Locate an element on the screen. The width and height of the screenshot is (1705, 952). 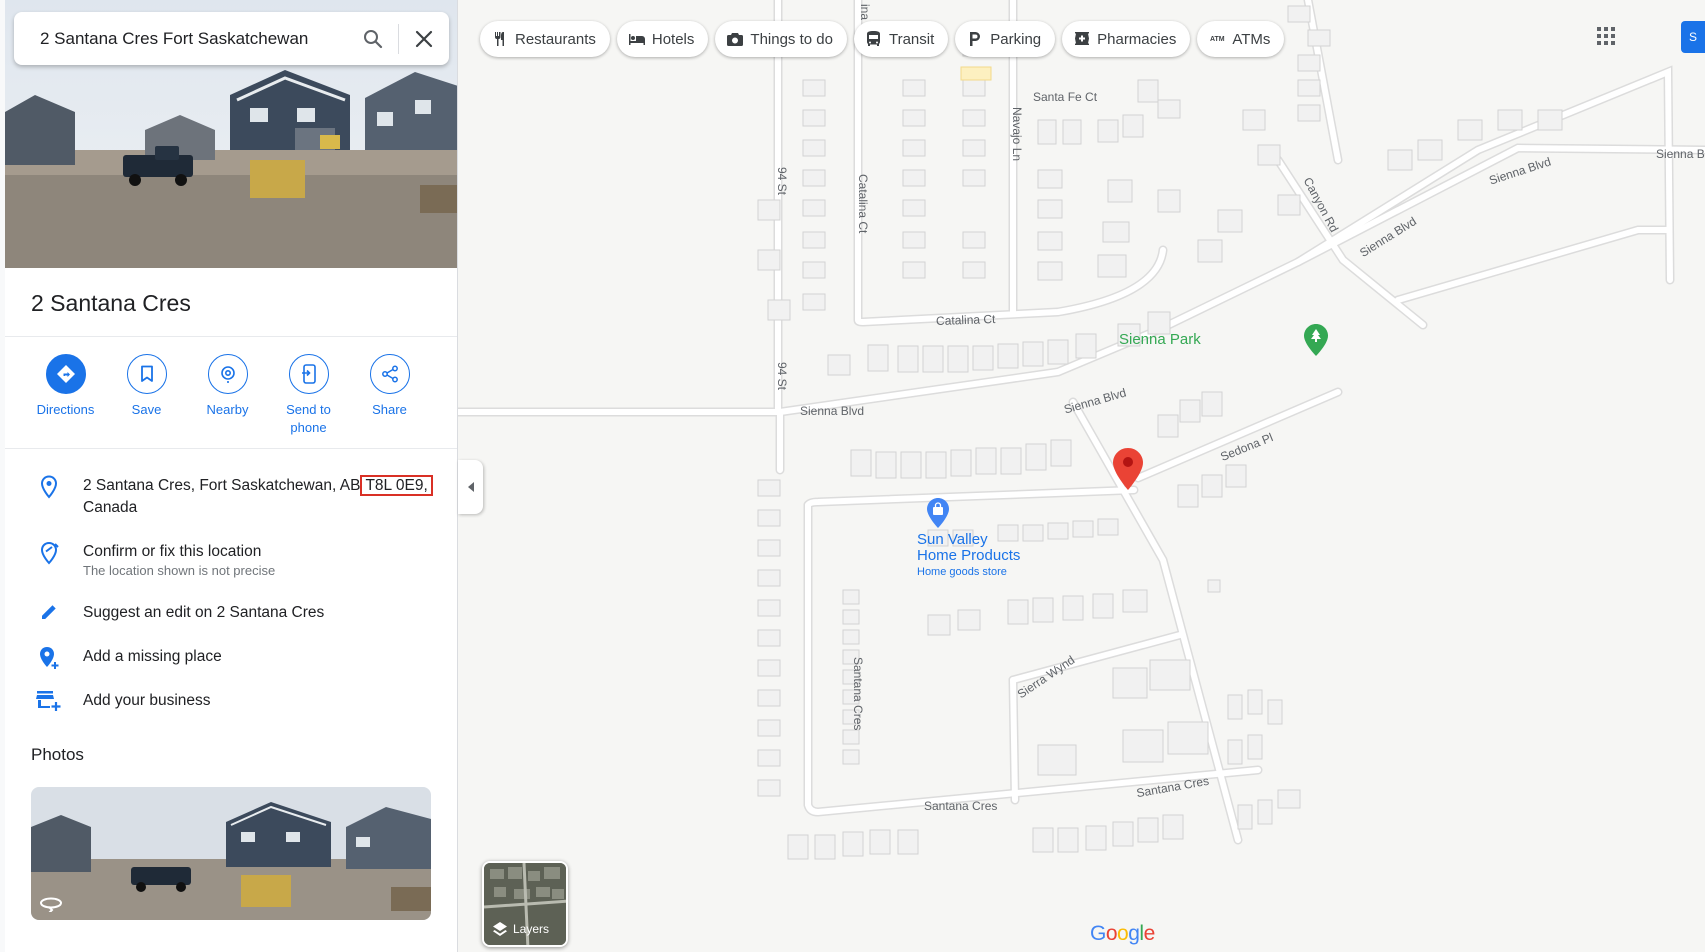
transit-icon is located at coordinates (874, 39).